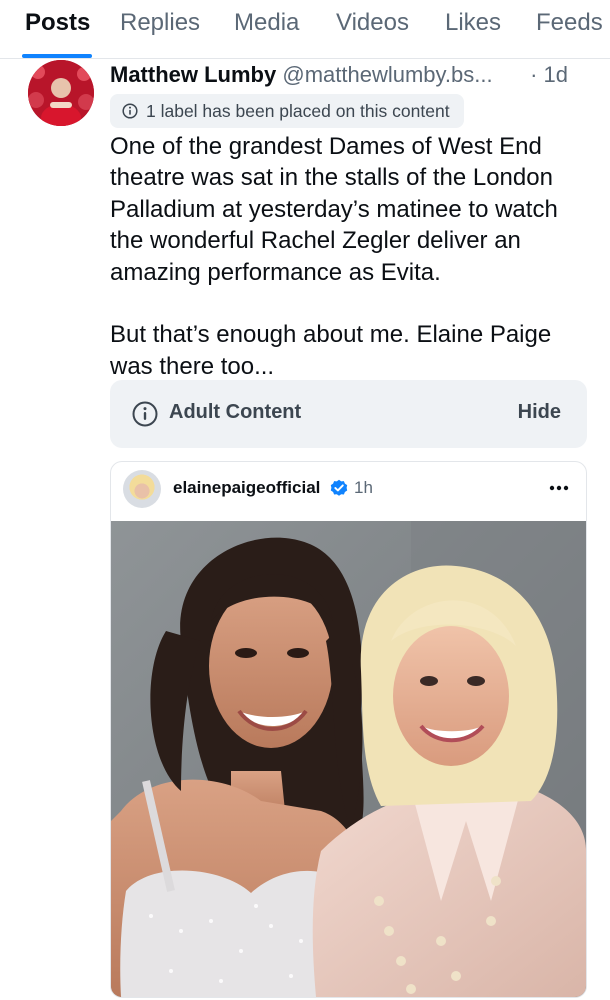 The image size is (610, 1000). Describe the element at coordinates (266, 23) in the screenshot. I see `tab-media: Media` at that location.